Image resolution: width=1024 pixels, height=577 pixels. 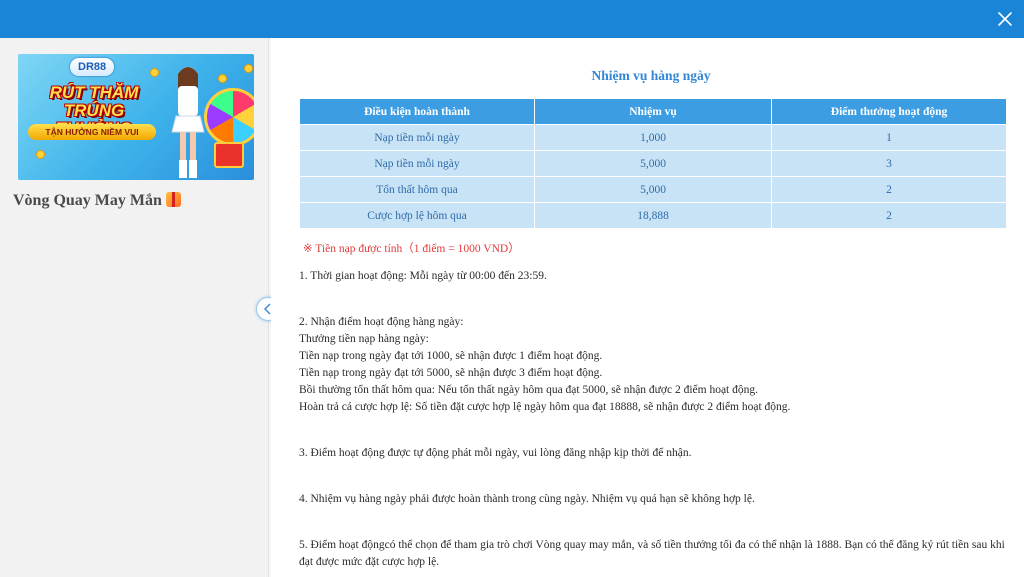 I want to click on table-cell: 1, so click(x=889, y=137).